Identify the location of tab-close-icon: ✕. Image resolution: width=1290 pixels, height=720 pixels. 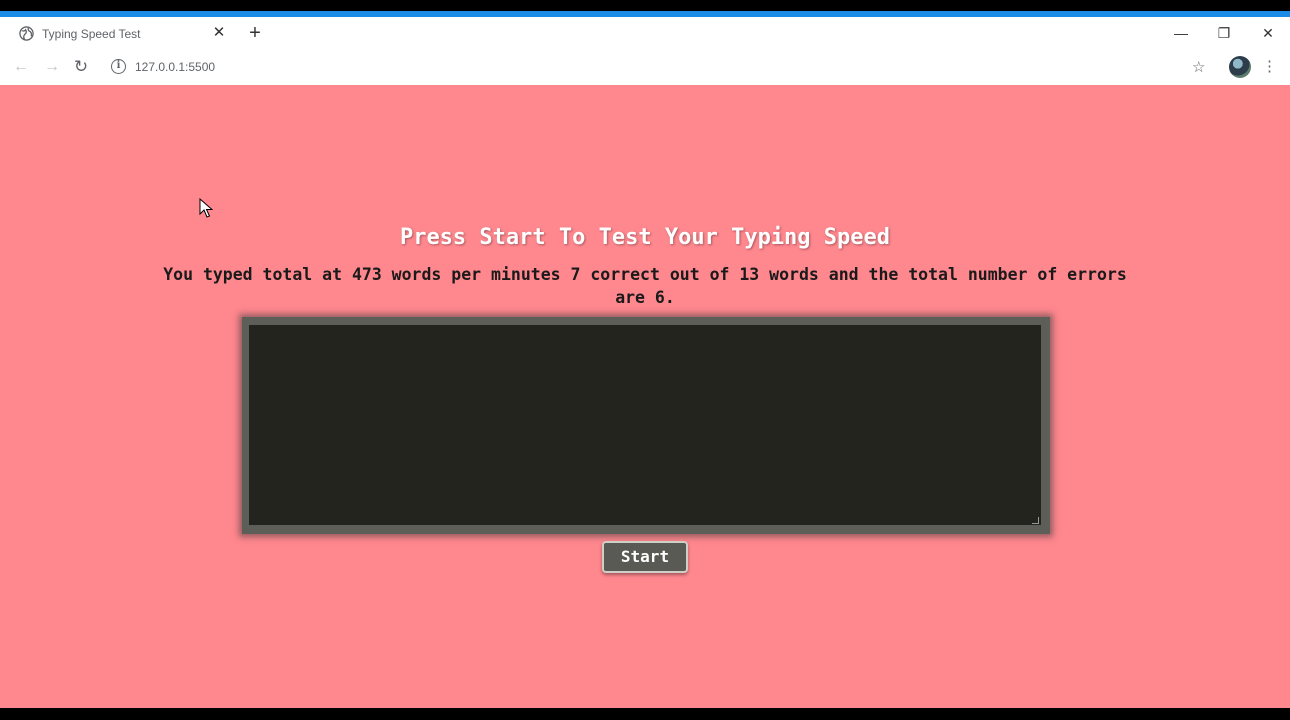
(219, 32).